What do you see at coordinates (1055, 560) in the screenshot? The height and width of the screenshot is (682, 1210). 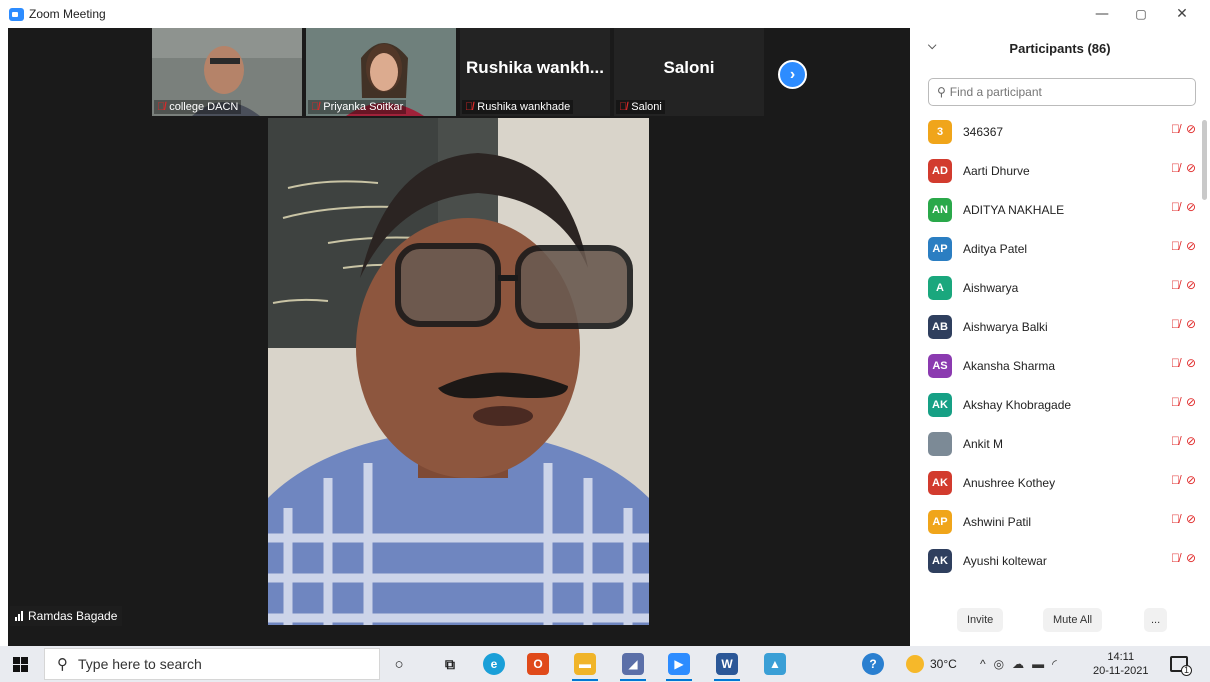 I see `participant-row: AK Ayushi koltewar 🎙̸ ⊘` at bounding box center [1055, 560].